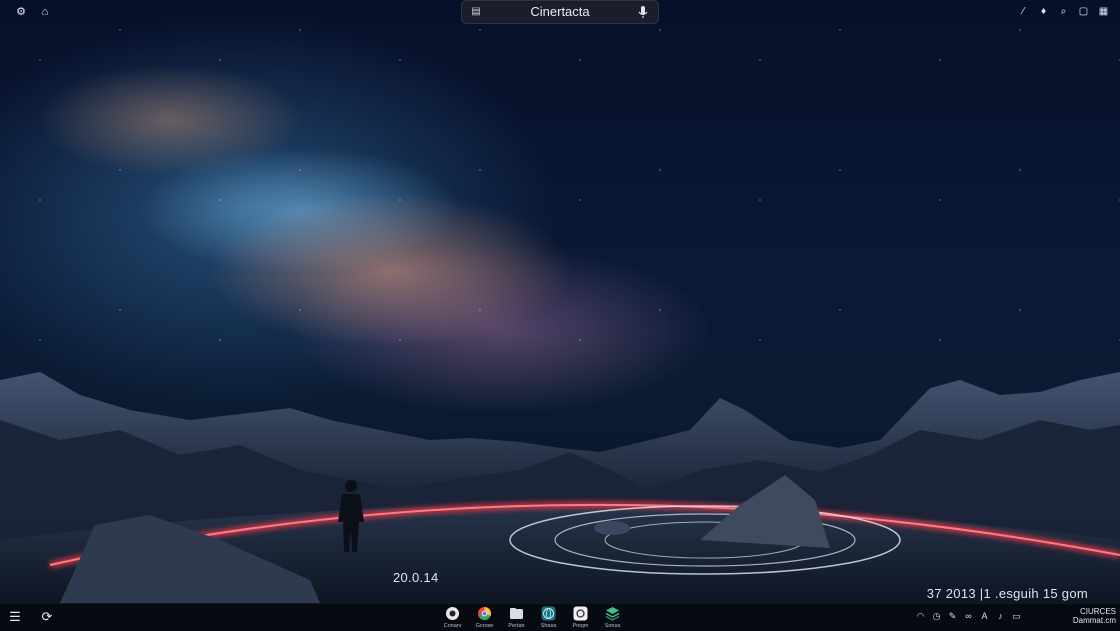 This screenshot has width=1120, height=631. I want to click on font-icon: A, so click(984, 616).